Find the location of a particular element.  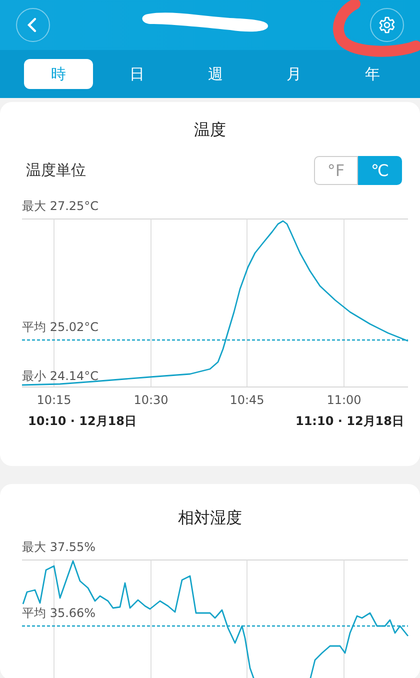

time-label: 10:15 is located at coordinates (54, 400).